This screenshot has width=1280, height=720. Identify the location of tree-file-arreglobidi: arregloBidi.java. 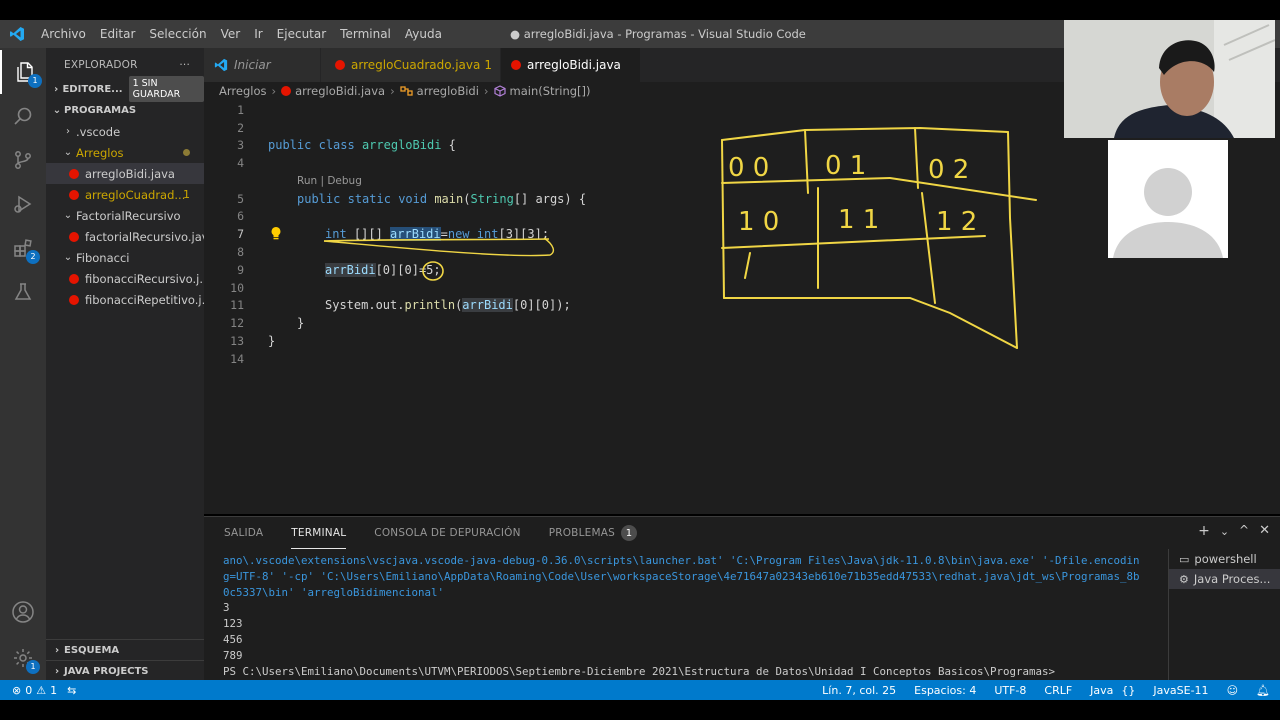
(125, 173).